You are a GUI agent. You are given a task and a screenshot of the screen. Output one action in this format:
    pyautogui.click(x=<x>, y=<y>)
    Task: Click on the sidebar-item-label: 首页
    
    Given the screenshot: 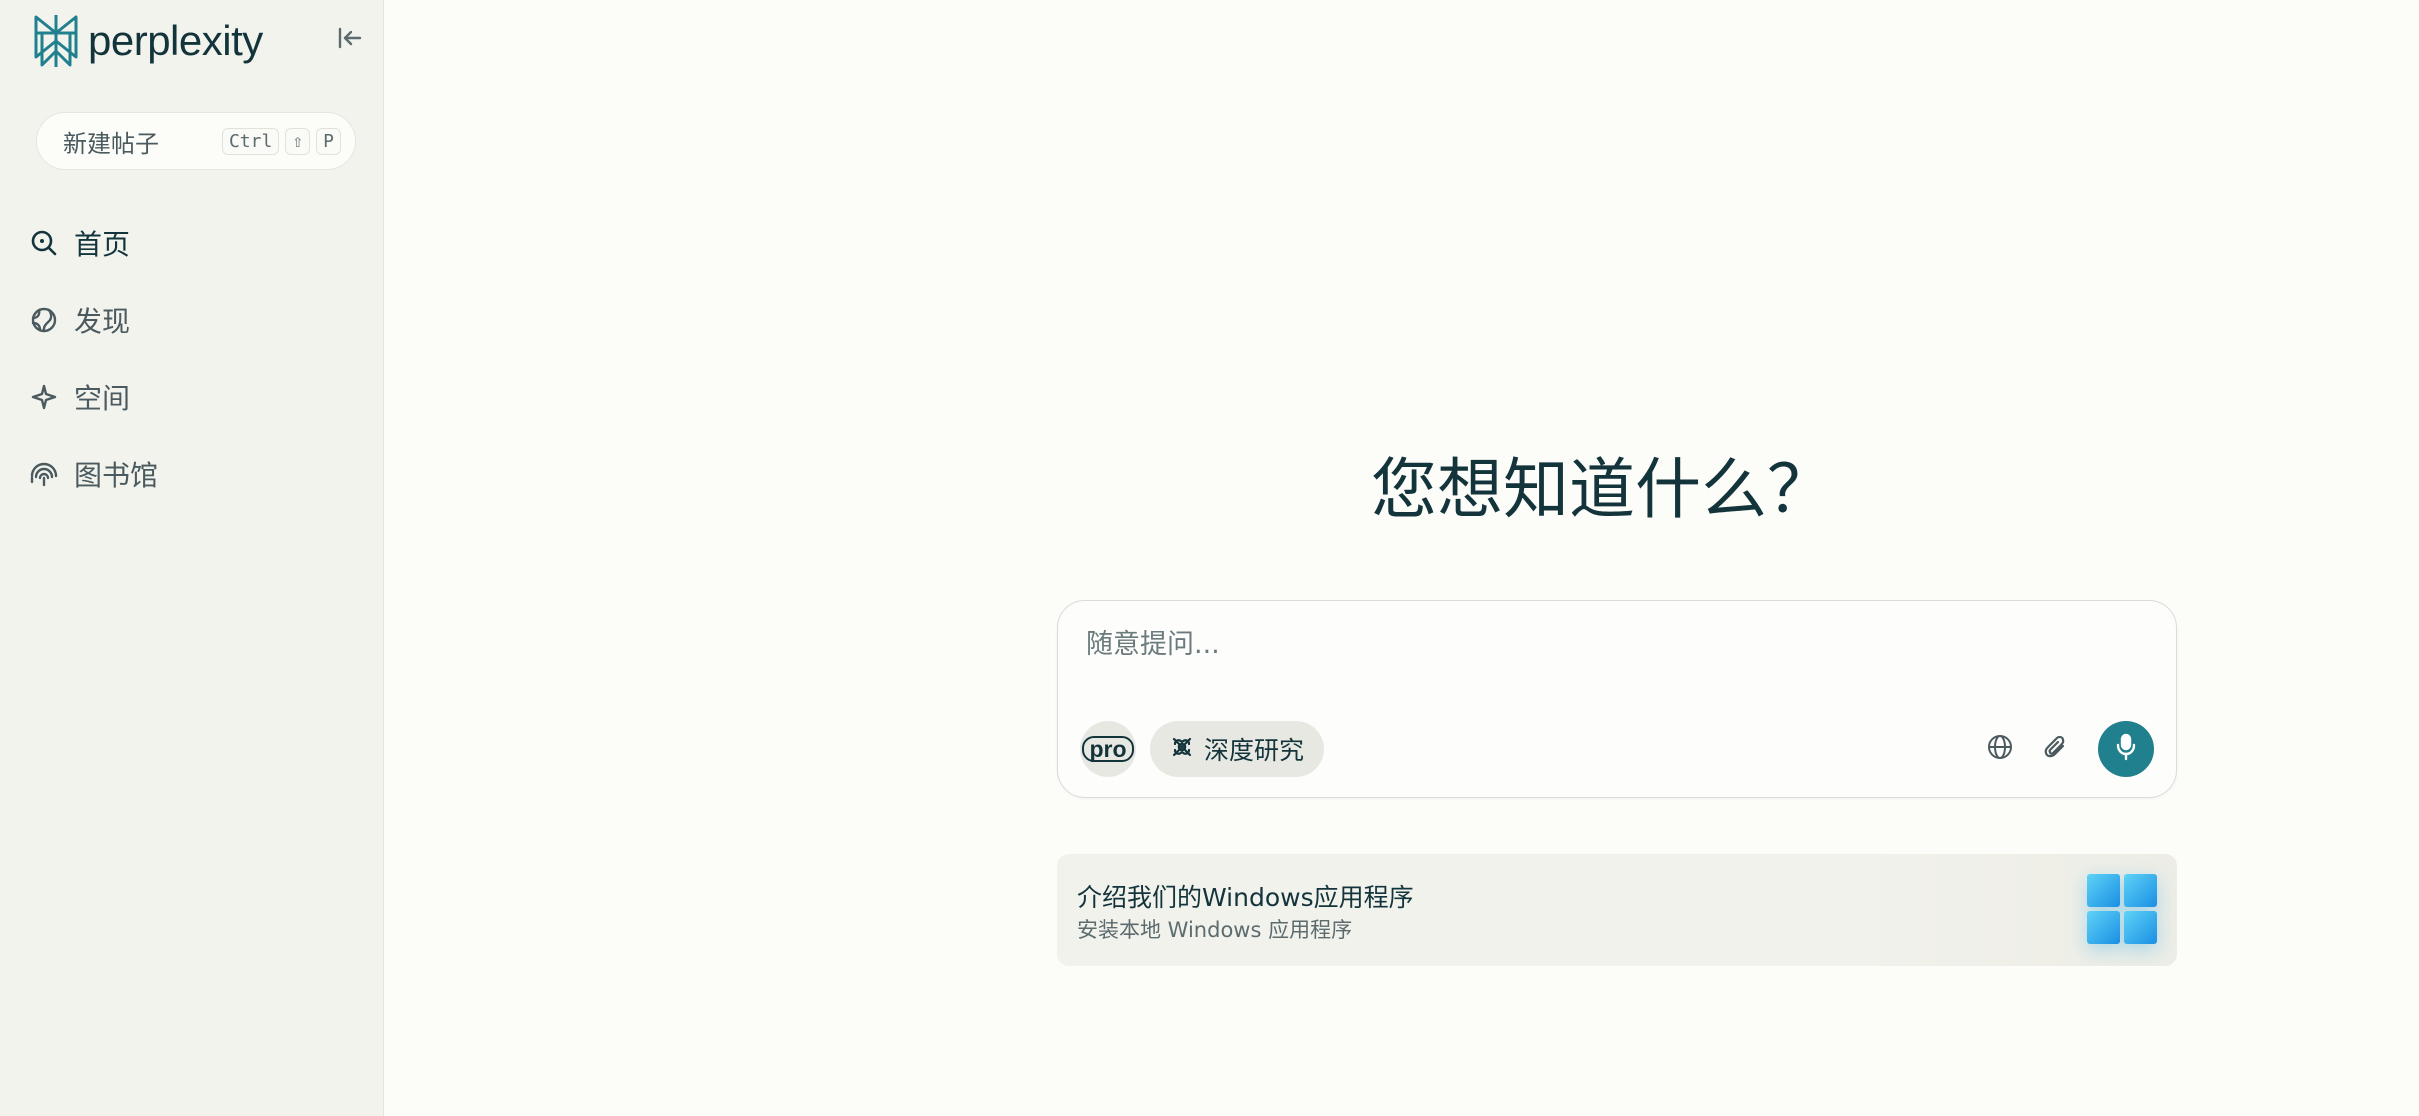 What is the action you would take?
    pyautogui.click(x=102, y=244)
    